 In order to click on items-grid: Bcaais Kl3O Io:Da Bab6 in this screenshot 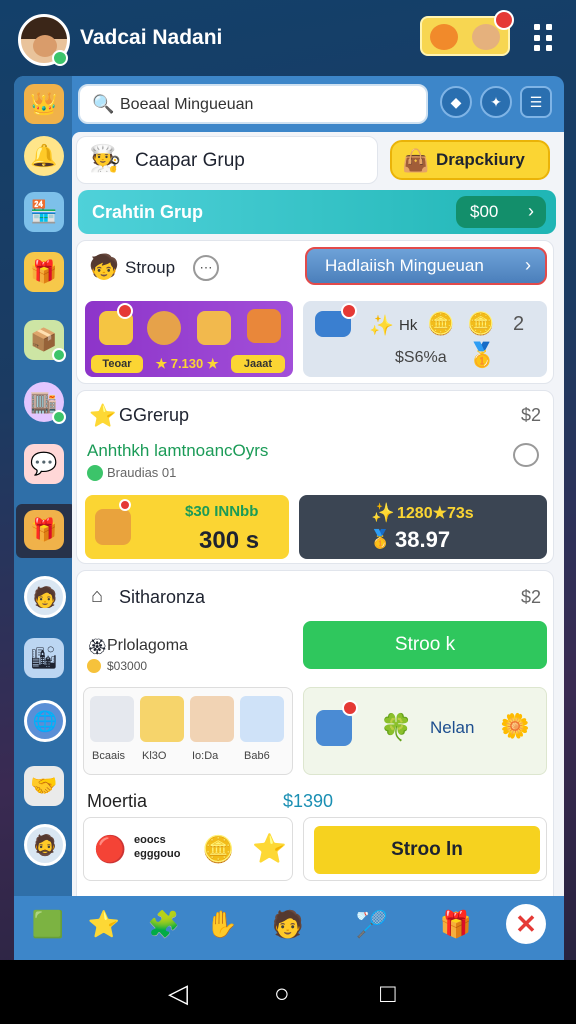, I will do `click(188, 731)`.